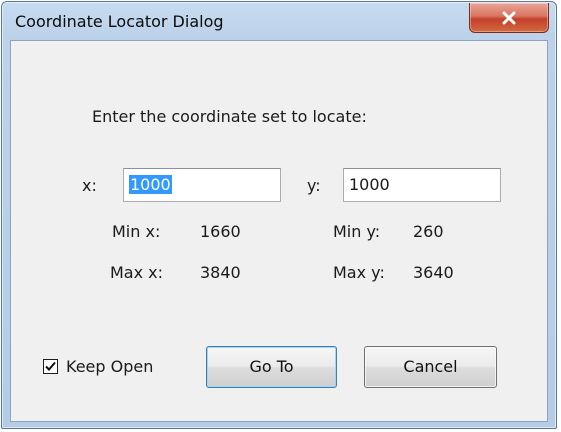 This screenshot has height=432, width=561. I want to click on min-y-label: Min y:, so click(357, 231).